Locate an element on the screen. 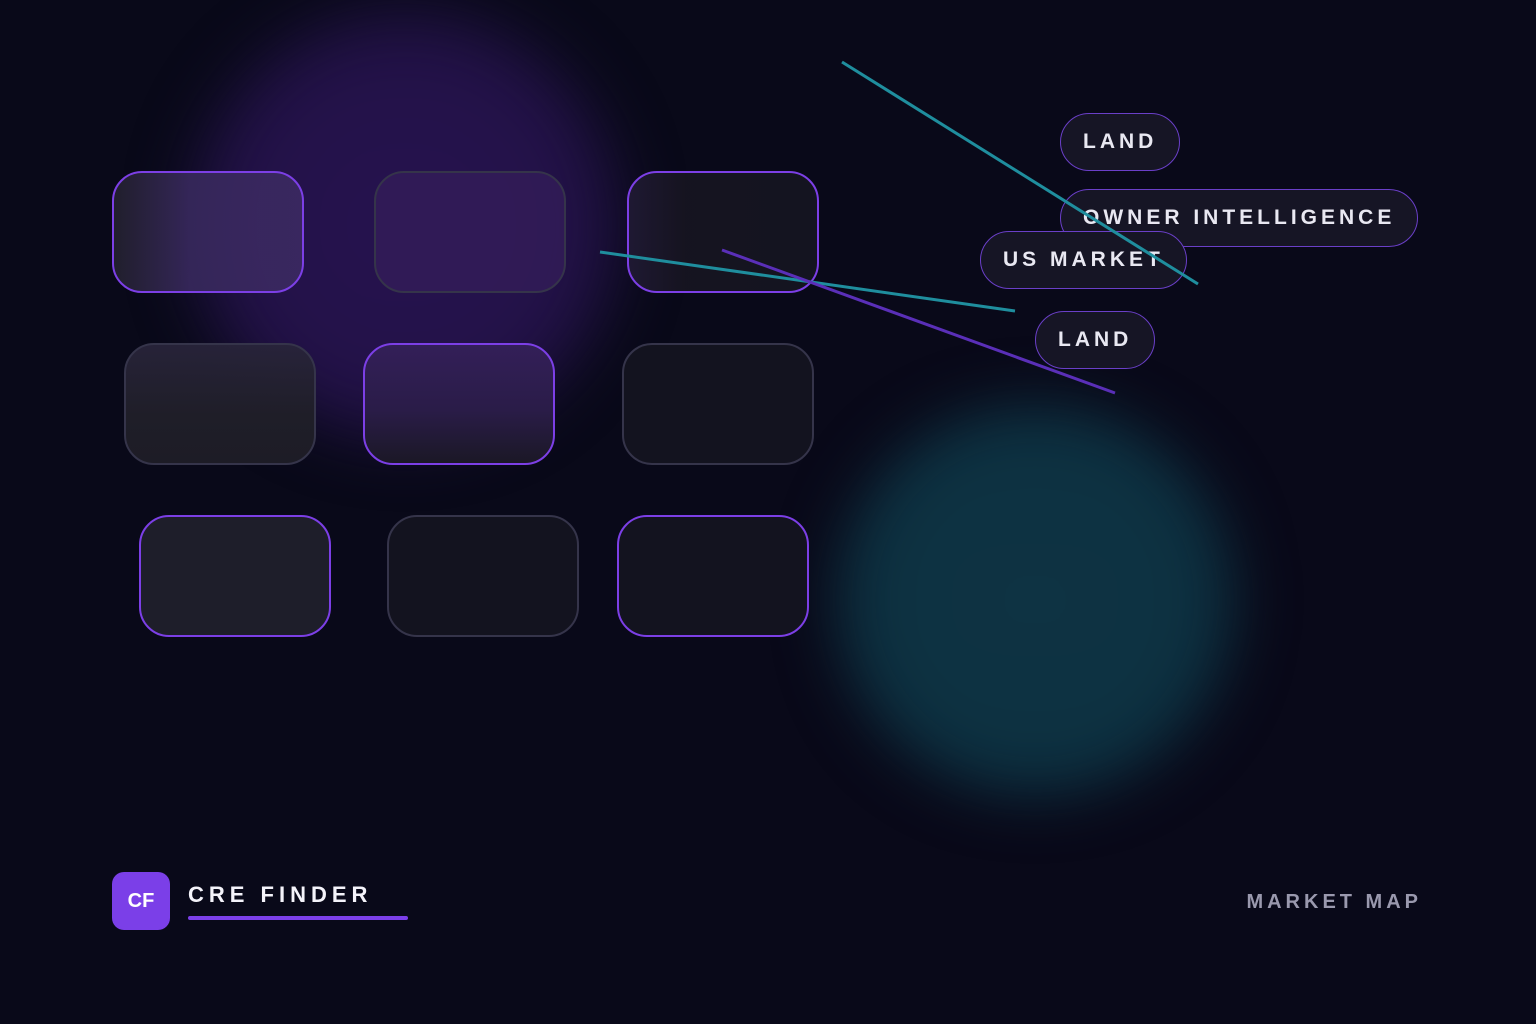 This screenshot has height=1024, width=1536. brand-name: CRE FINDER is located at coordinates (280, 894).